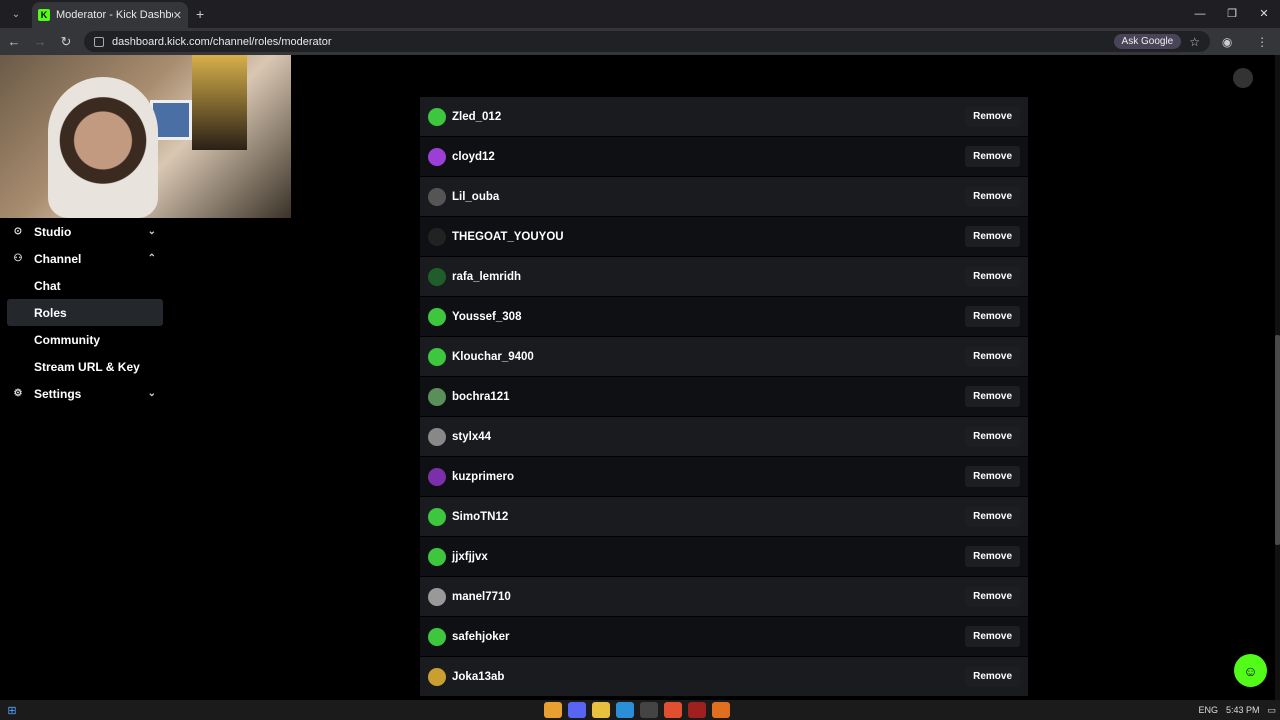 This screenshot has width=1280, height=720. I want to click on sidebar-item-channel: ⚇ Channel ⌃, so click(85, 258).